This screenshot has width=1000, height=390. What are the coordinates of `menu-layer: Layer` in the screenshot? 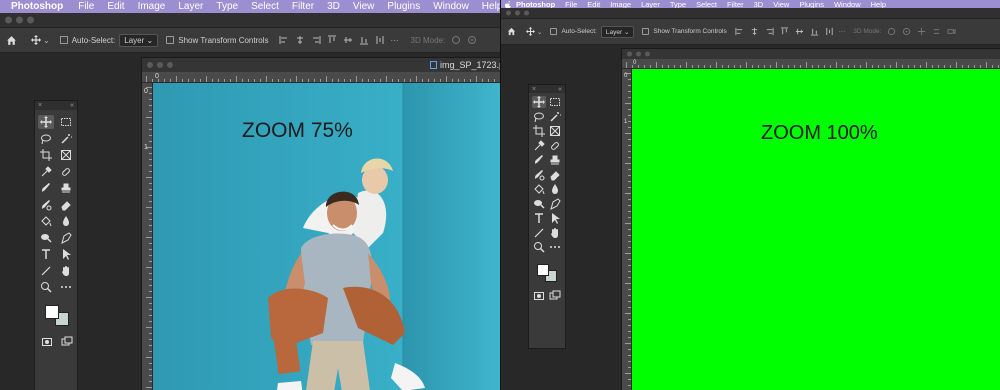 It's located at (190, 6).